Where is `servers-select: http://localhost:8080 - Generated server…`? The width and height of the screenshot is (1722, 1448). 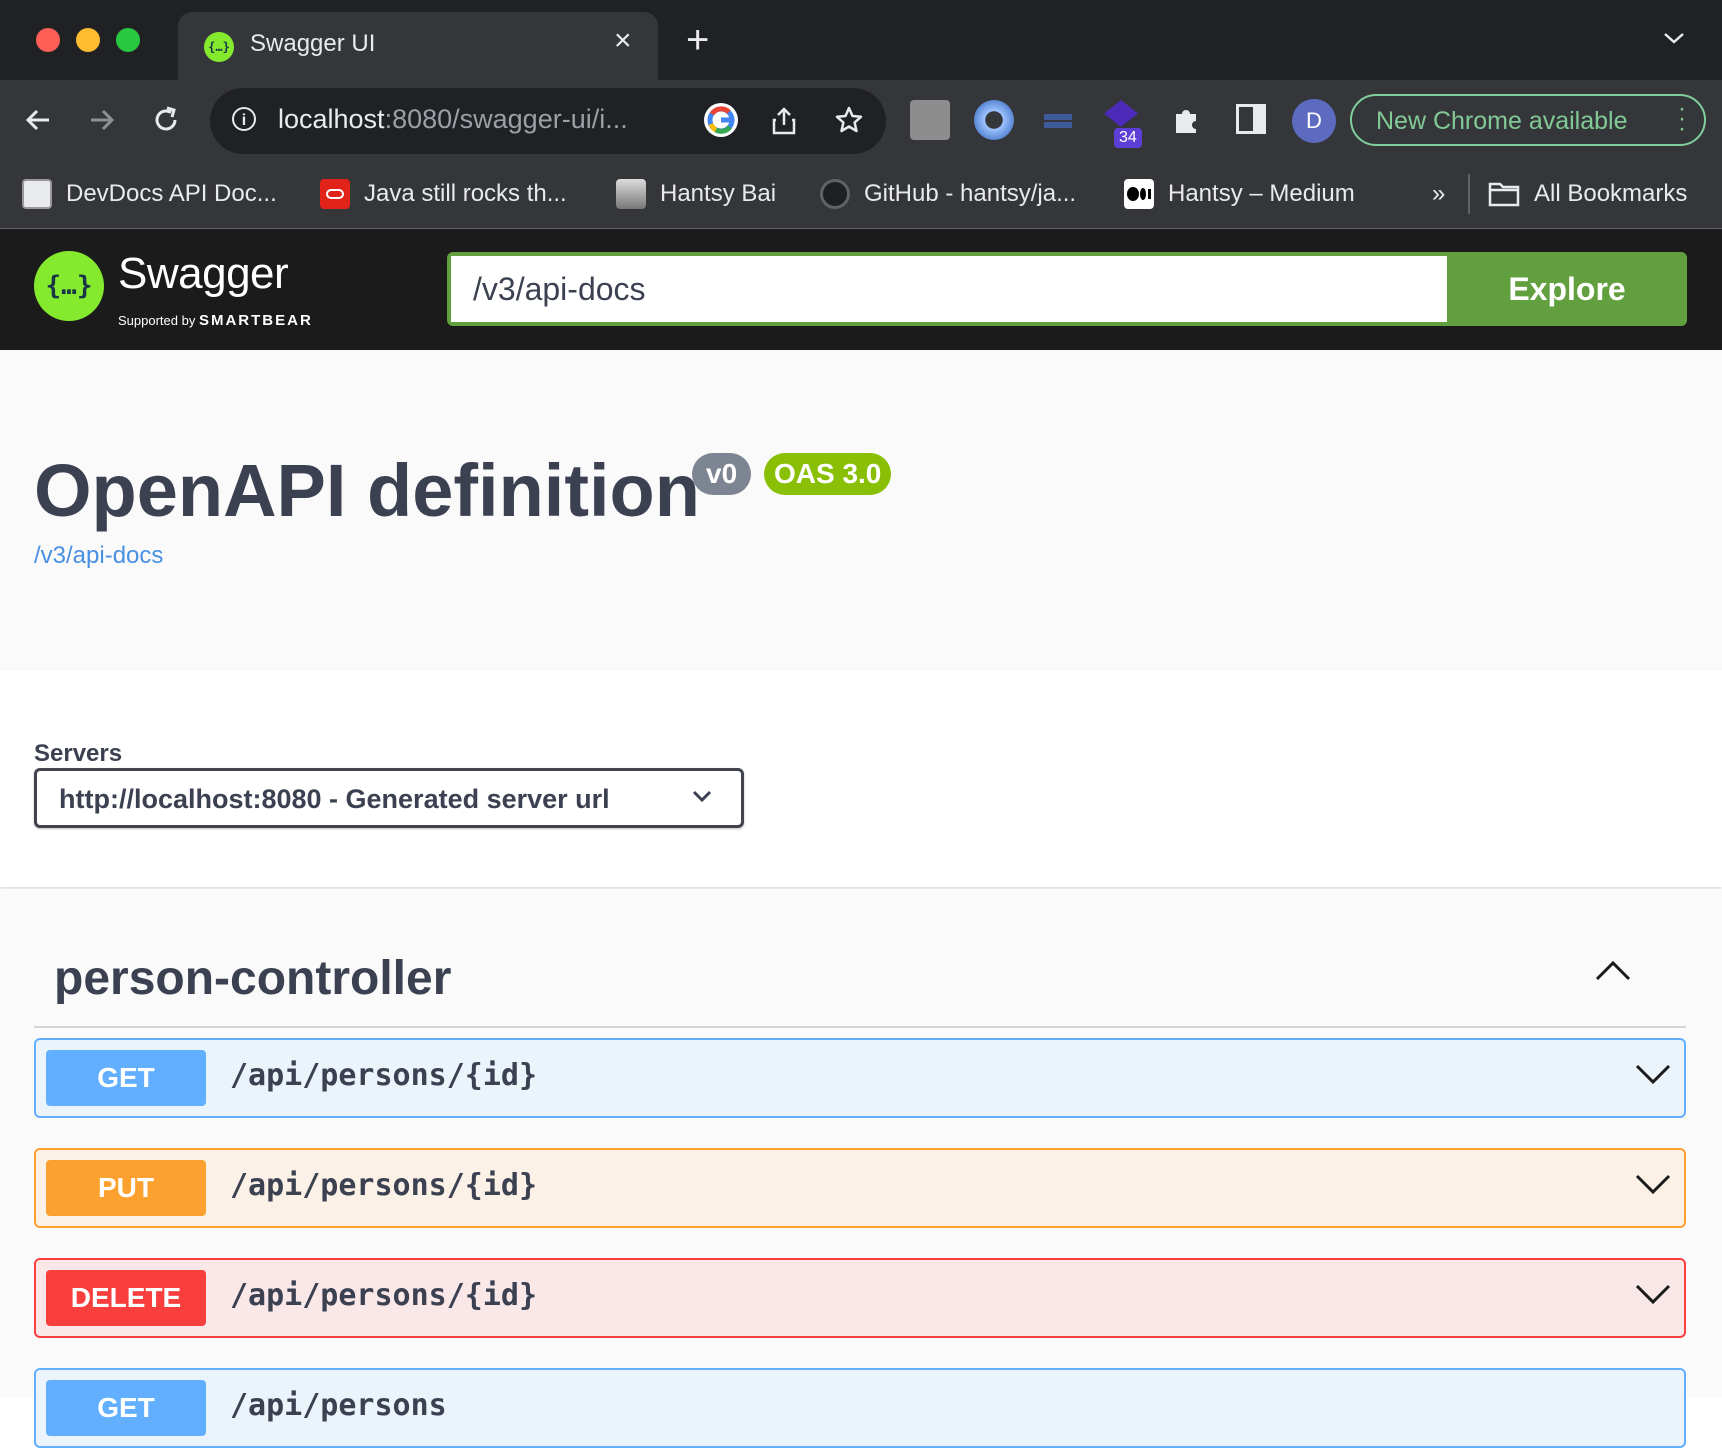
servers-select: http://localhost:8080 - Generated server… is located at coordinates (389, 798).